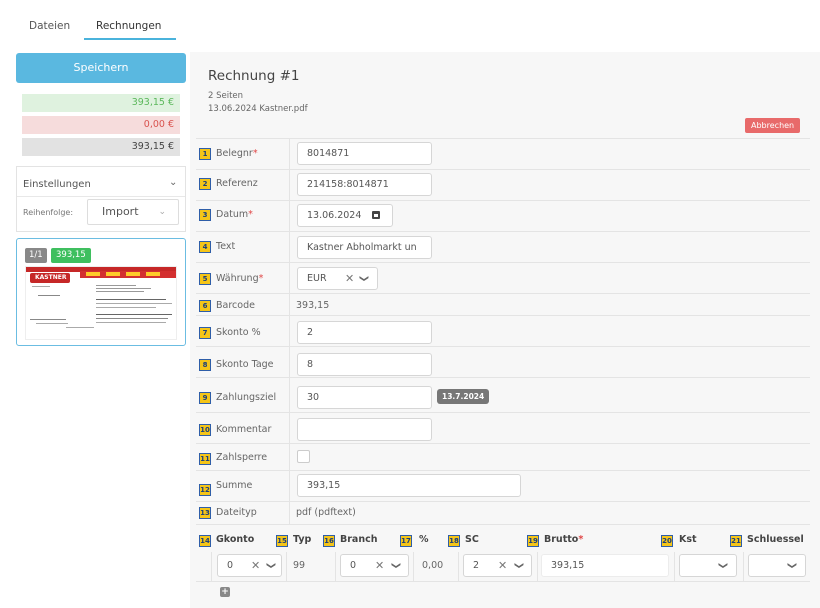 The width and height of the screenshot is (820, 608). What do you see at coordinates (688, 539) in the screenshot?
I see `column-header-kst: Kst` at bounding box center [688, 539].